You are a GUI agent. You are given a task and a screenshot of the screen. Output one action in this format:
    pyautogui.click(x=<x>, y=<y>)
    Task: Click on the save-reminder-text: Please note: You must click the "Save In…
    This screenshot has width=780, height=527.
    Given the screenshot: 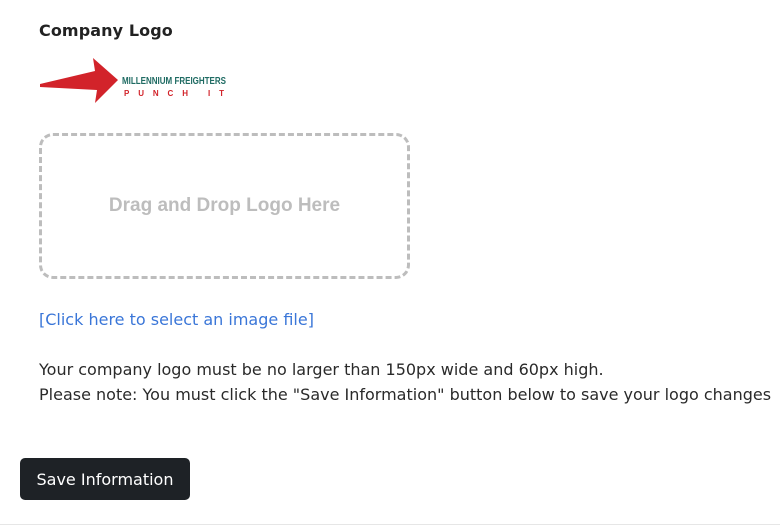 What is the action you would take?
    pyautogui.click(x=405, y=394)
    